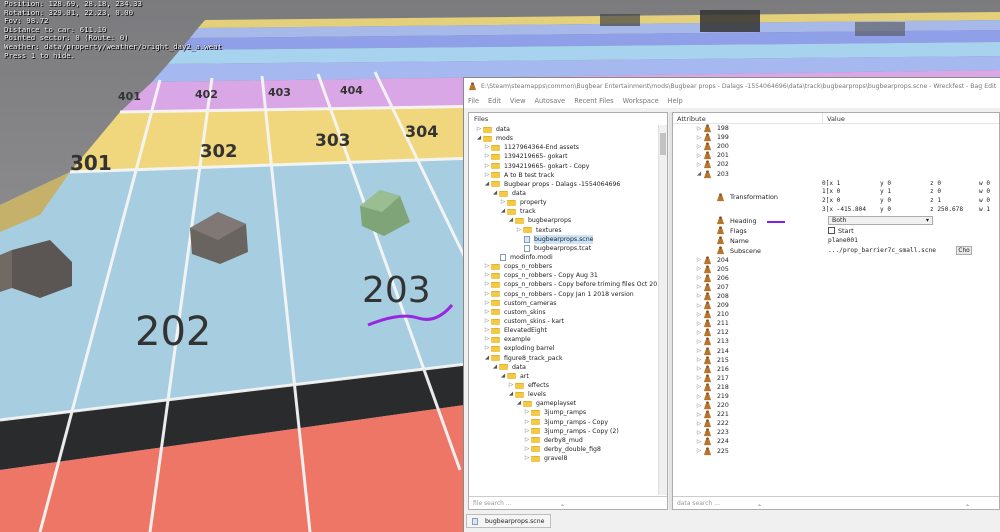 The width and height of the screenshot is (1000, 532). Describe the element at coordinates (563, 129) in the screenshot. I see `tree-item: ▷ data` at that location.